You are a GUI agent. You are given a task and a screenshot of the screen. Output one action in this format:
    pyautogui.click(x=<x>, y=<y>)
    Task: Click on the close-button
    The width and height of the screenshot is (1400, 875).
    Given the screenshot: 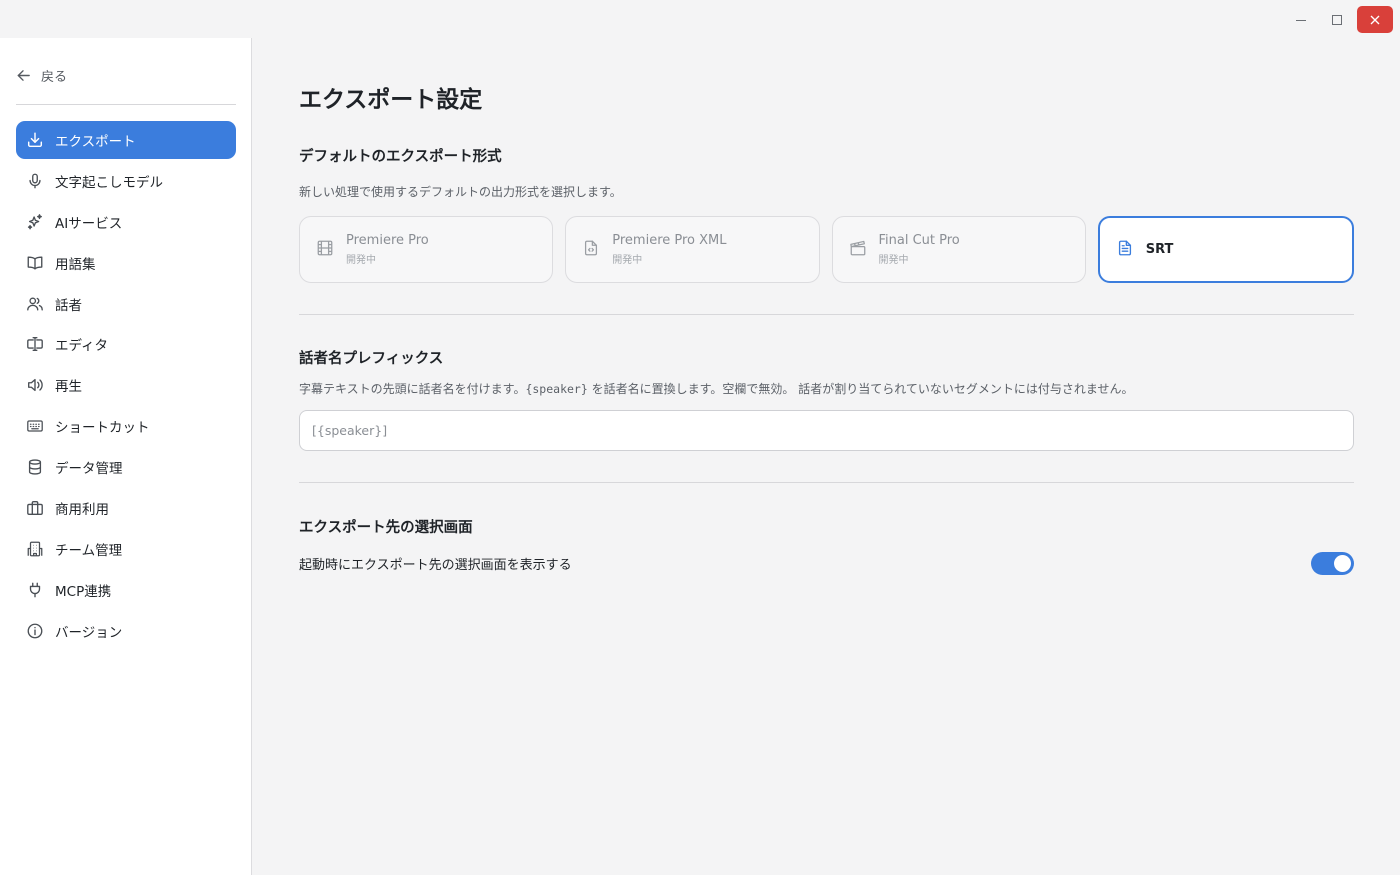 What is the action you would take?
    pyautogui.click(x=1375, y=19)
    